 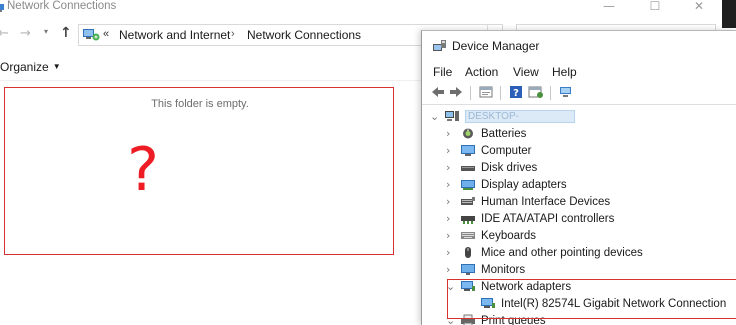 I want to click on tree-item-label: Mice and other pointing devices, so click(x=562, y=253).